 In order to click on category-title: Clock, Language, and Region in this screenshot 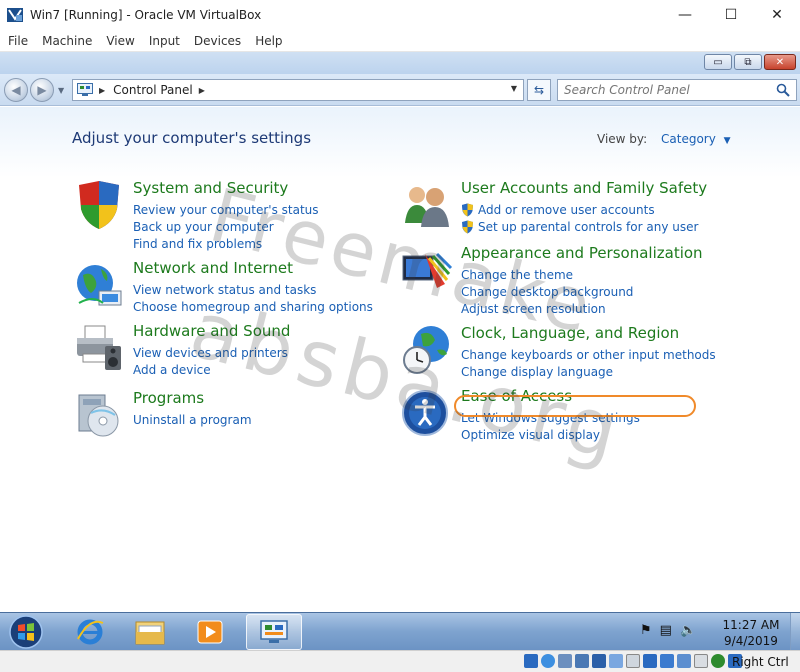, I will do `click(570, 333)`.